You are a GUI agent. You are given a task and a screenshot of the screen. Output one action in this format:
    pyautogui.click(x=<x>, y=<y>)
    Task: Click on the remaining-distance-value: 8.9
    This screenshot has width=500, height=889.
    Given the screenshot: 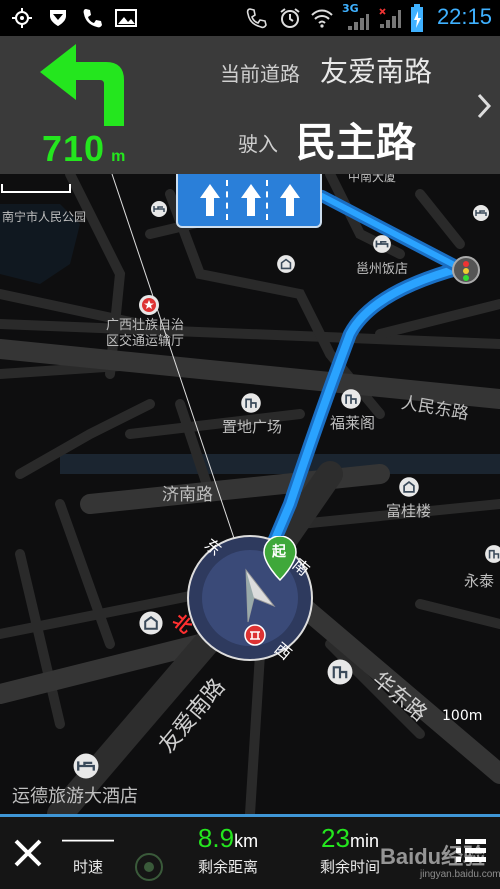 What is the action you would take?
    pyautogui.click(x=216, y=838)
    